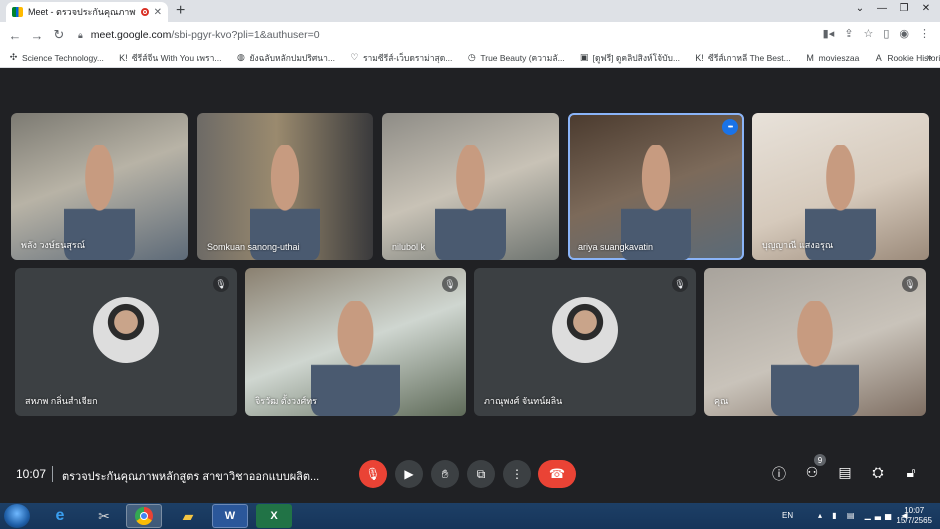  Describe the element at coordinates (144, 12) in the screenshot. I see `recording-indicator-icon` at that location.